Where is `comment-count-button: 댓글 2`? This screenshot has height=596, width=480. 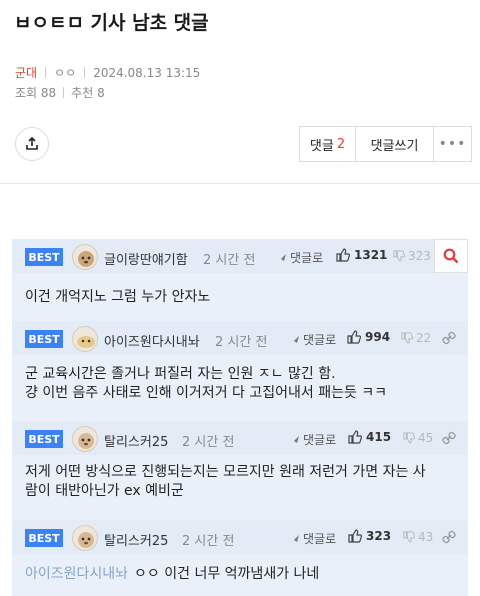
comment-count-button: 댓글 2 is located at coordinates (327, 144).